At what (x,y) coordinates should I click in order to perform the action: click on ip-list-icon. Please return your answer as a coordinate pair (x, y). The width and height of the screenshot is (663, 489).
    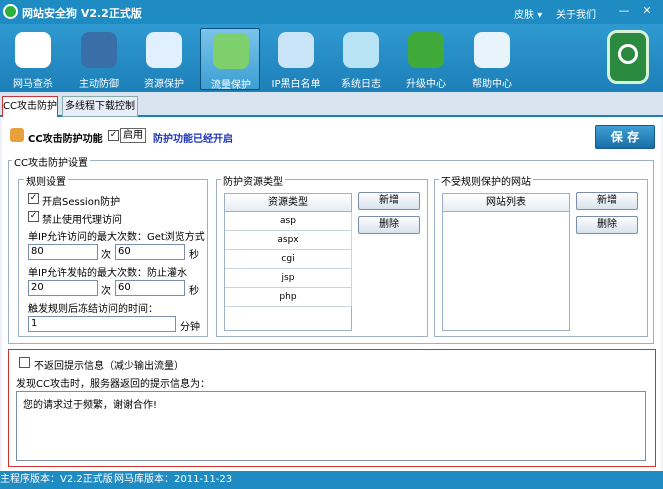
    Looking at the image, I should click on (296, 50).